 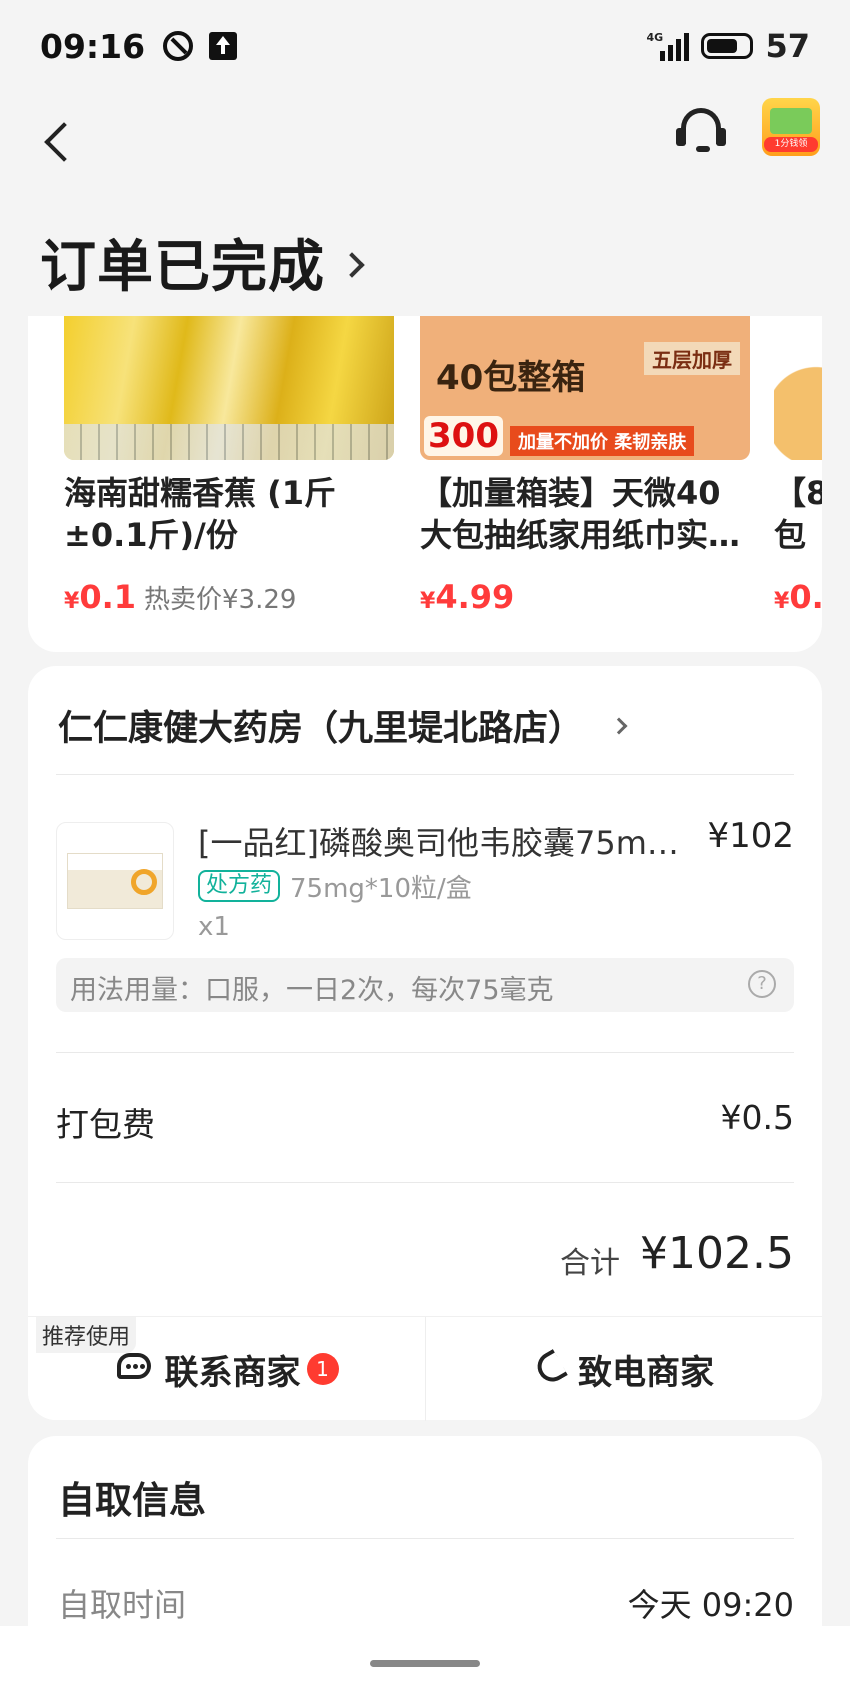 I want to click on prescription-badge: 处方药, so click(x=239, y=886).